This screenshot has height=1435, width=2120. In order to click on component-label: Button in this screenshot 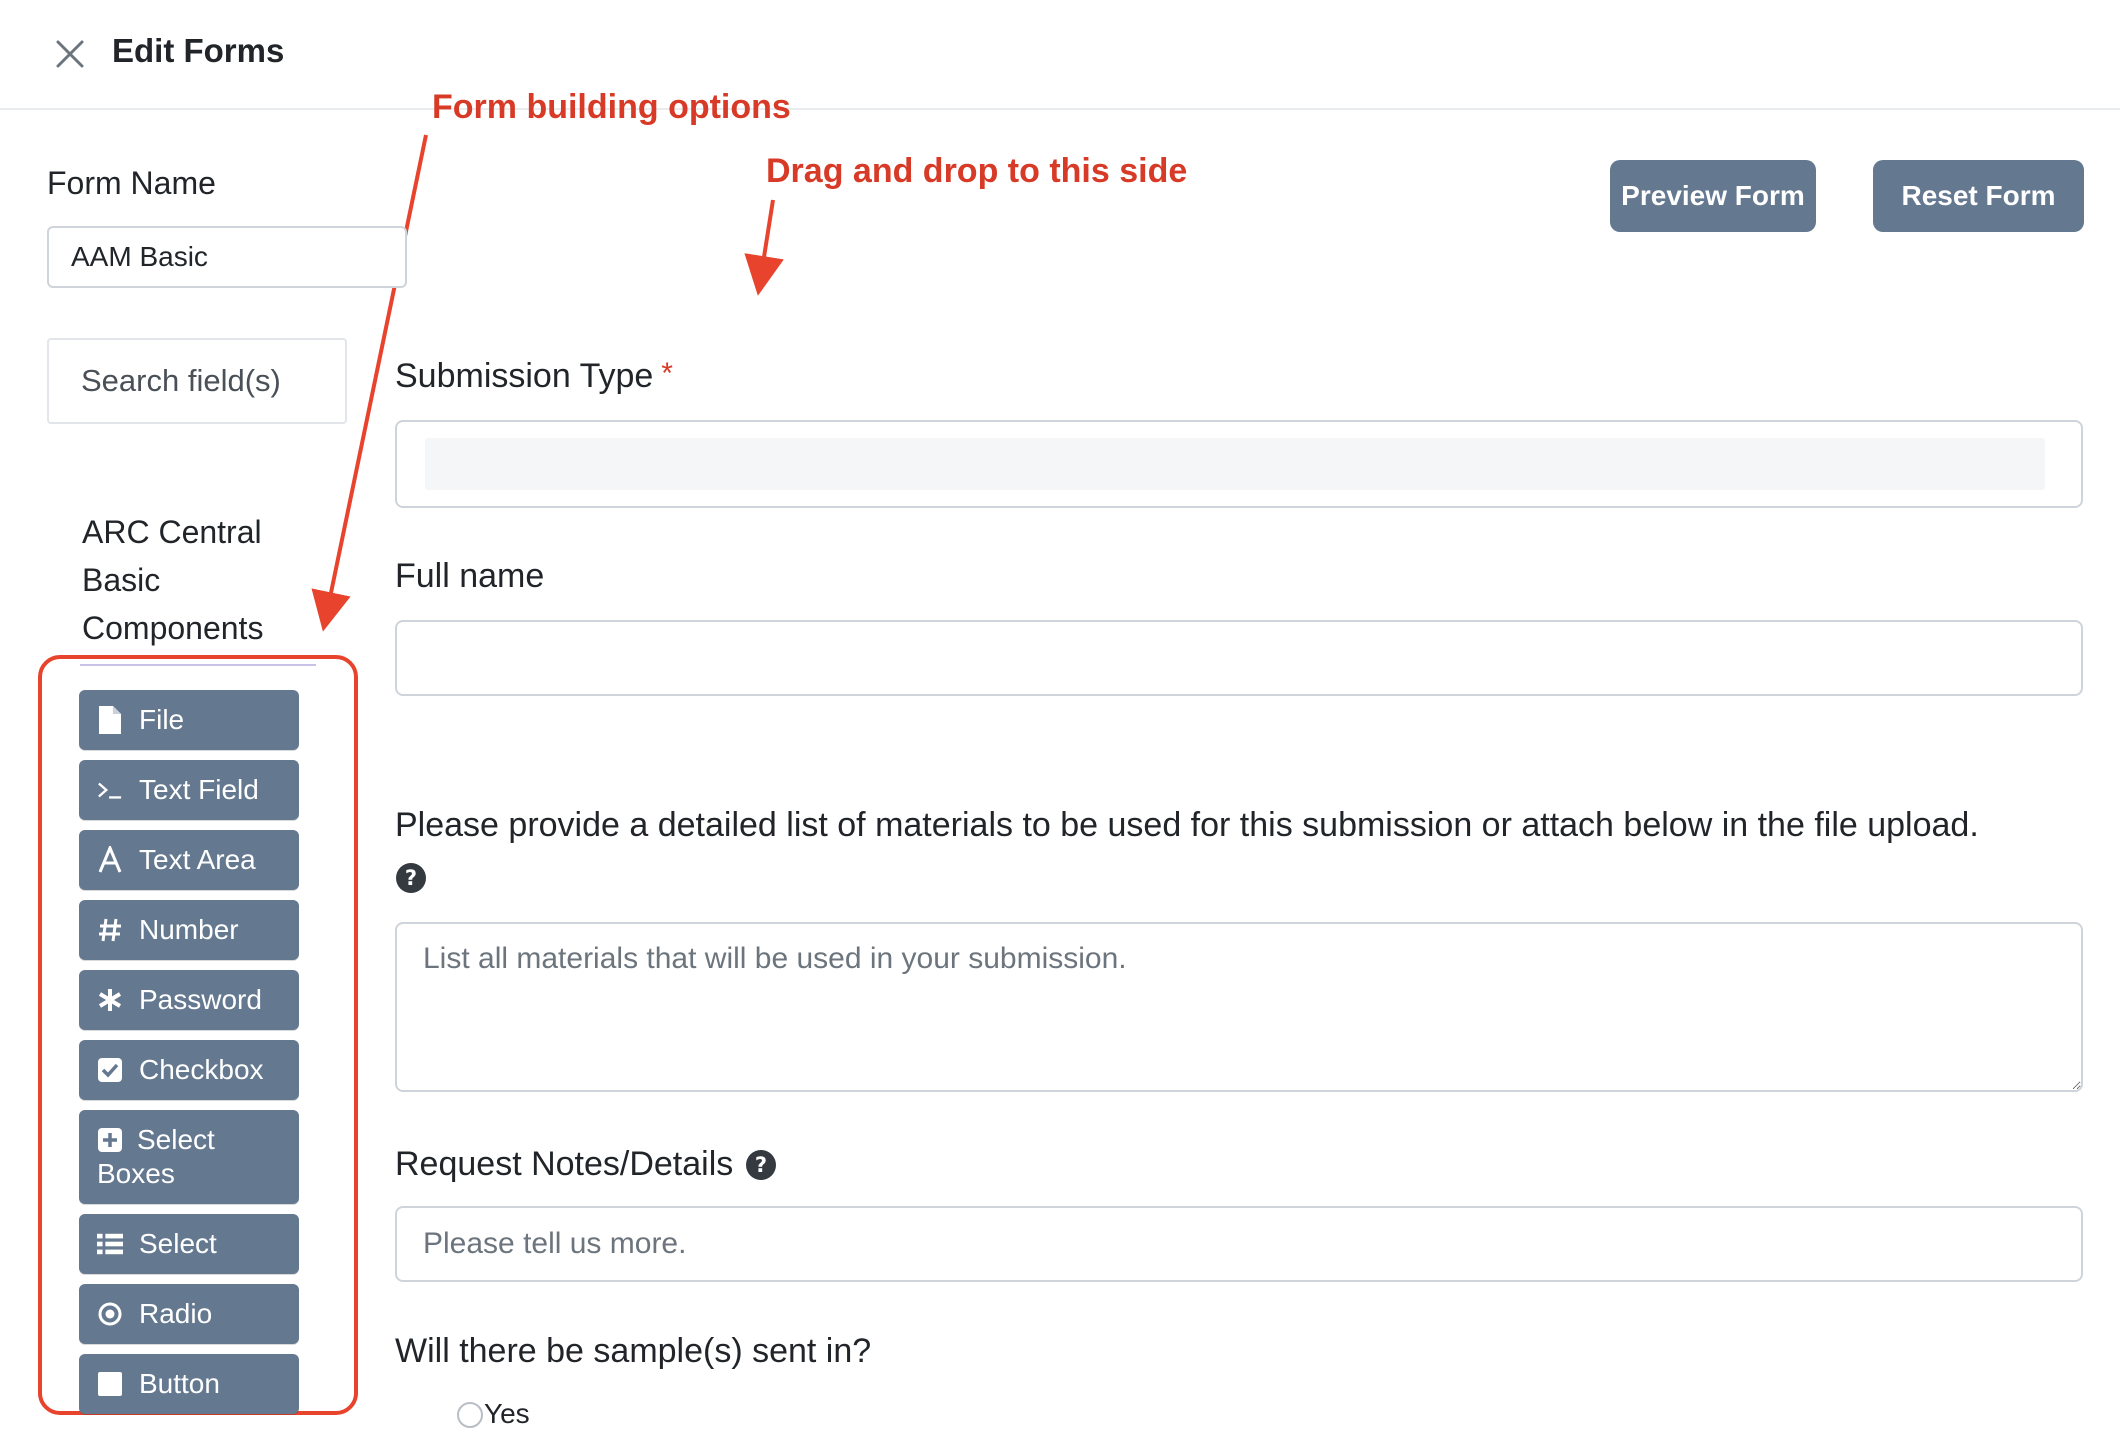, I will do `click(179, 1383)`.